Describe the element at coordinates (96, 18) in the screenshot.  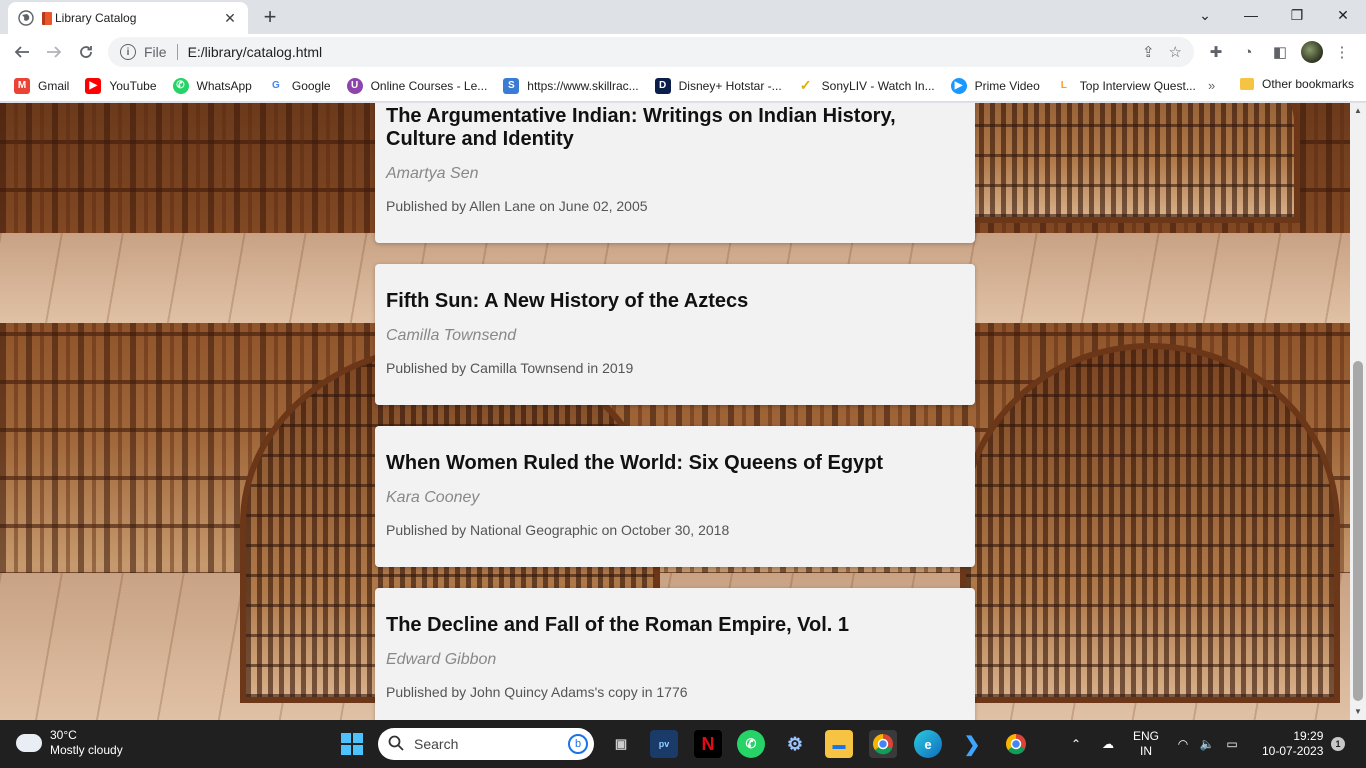
I see `tab-title-text: Library Catalog` at that location.